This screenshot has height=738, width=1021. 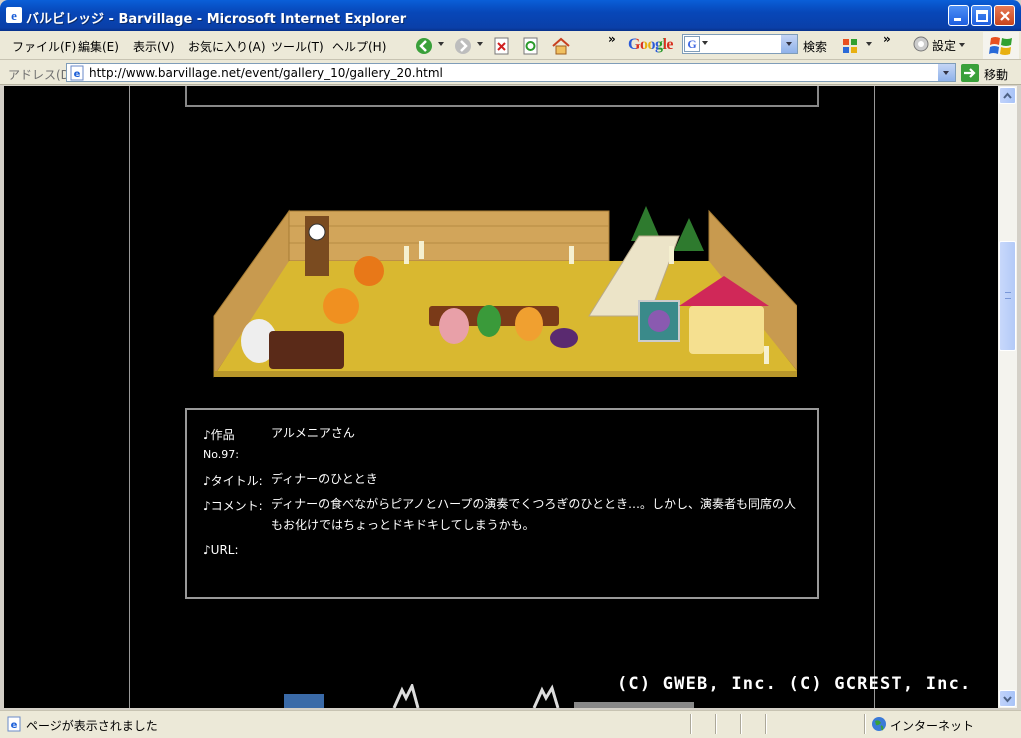 What do you see at coordinates (313, 433) in the screenshot?
I see `work-value: アルメニアさん` at bounding box center [313, 433].